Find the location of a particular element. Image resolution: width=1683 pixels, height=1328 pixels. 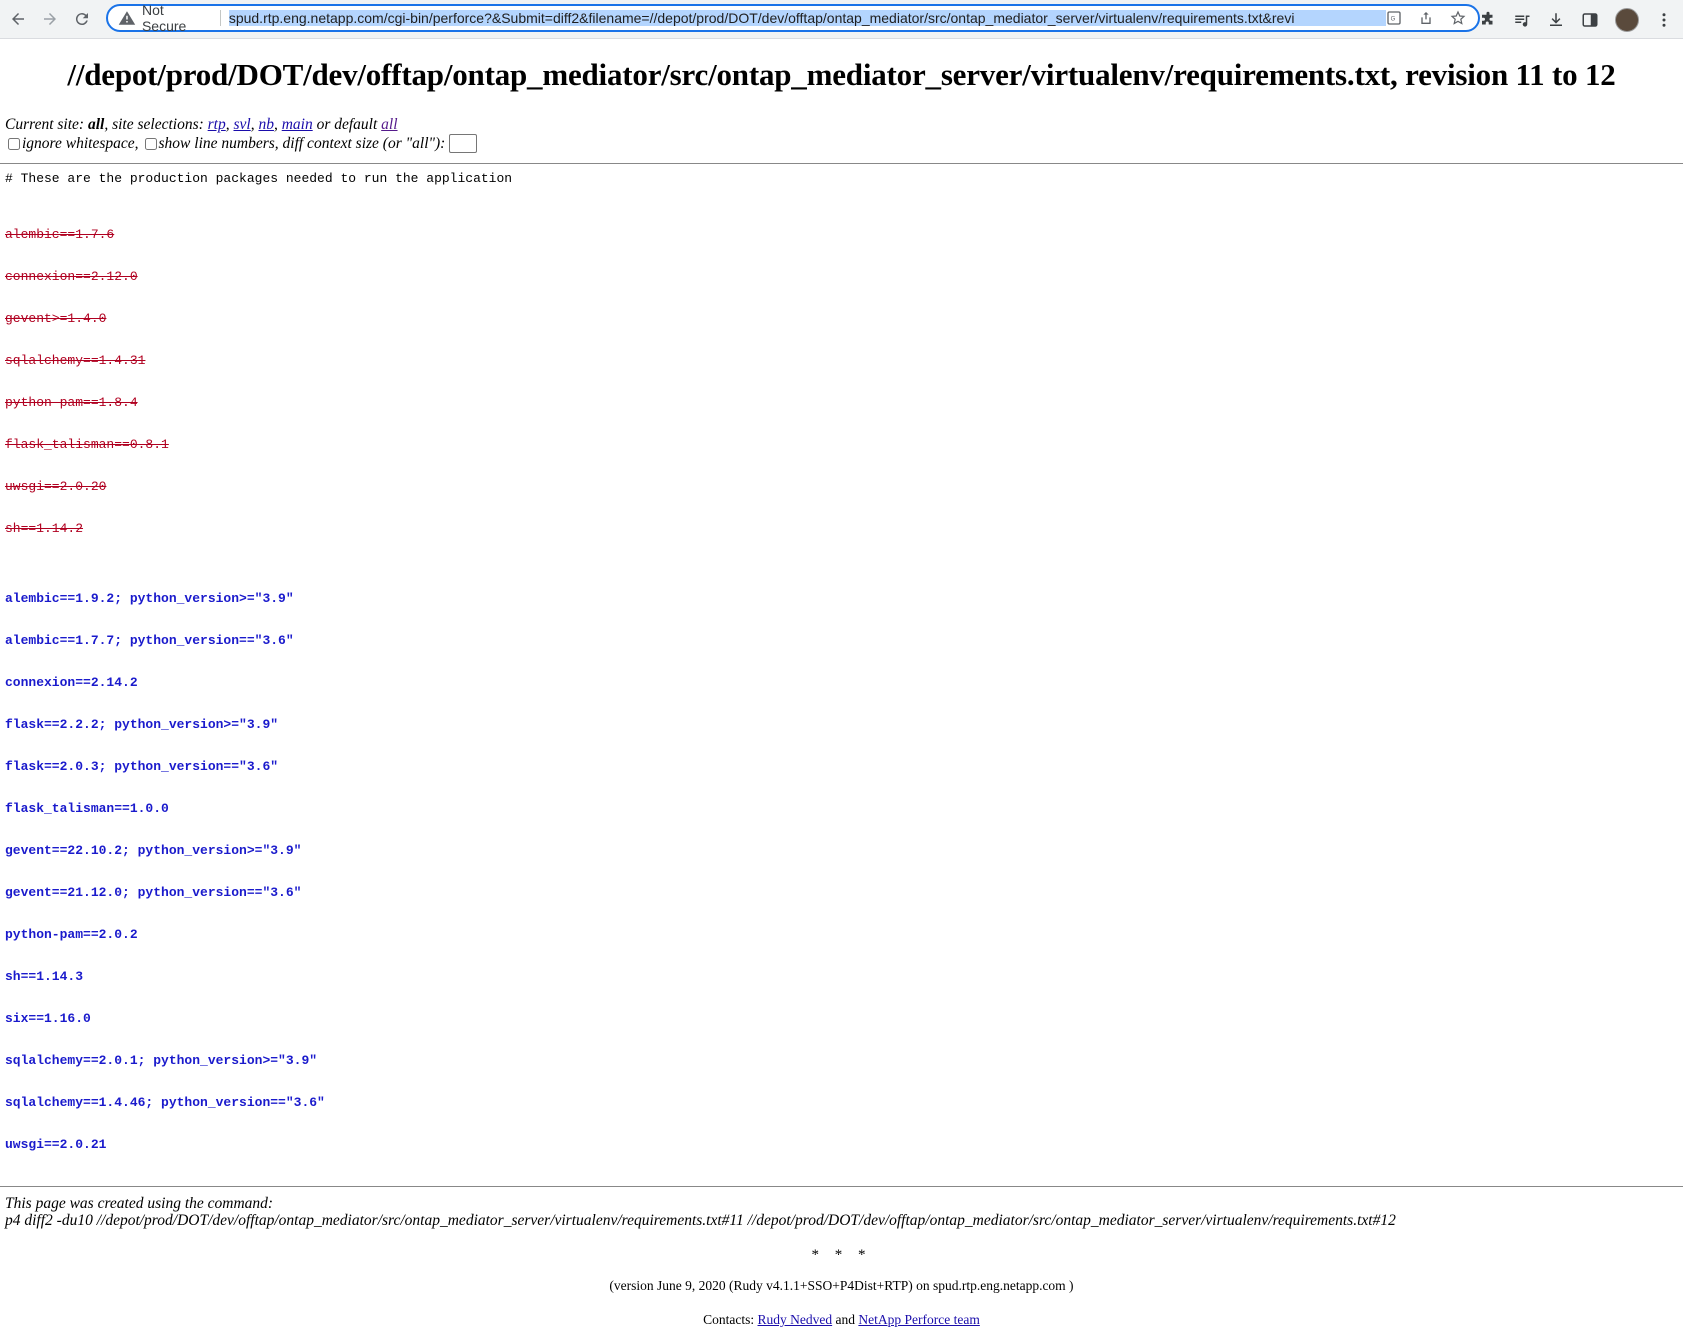

site-link-rtp: rtp is located at coordinates (217, 124).